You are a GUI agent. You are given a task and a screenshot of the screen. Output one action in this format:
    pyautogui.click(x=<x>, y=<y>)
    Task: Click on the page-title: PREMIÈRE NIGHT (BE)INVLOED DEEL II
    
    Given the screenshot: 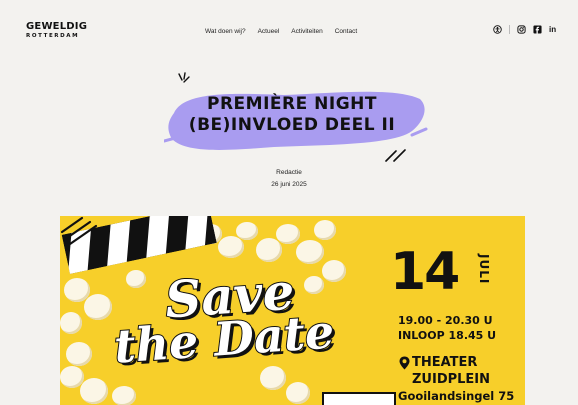 What is the action you would take?
    pyautogui.click(x=292, y=115)
    